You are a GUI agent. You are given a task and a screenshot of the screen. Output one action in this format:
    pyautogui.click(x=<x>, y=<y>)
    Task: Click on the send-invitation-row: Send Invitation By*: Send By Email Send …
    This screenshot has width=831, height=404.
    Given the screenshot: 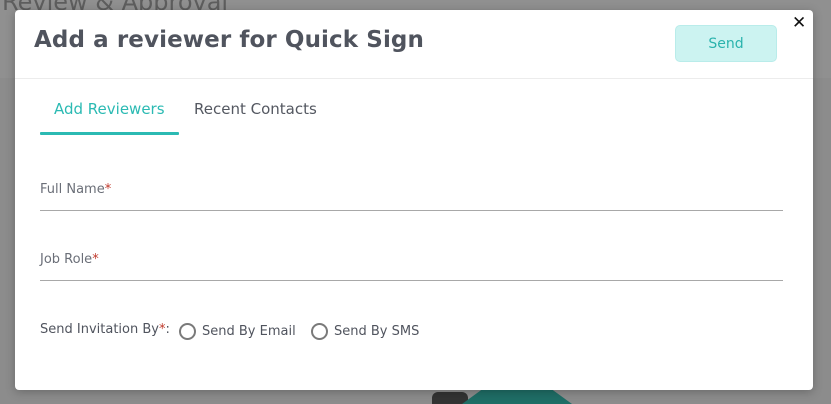 What is the action you would take?
    pyautogui.click(x=340, y=331)
    